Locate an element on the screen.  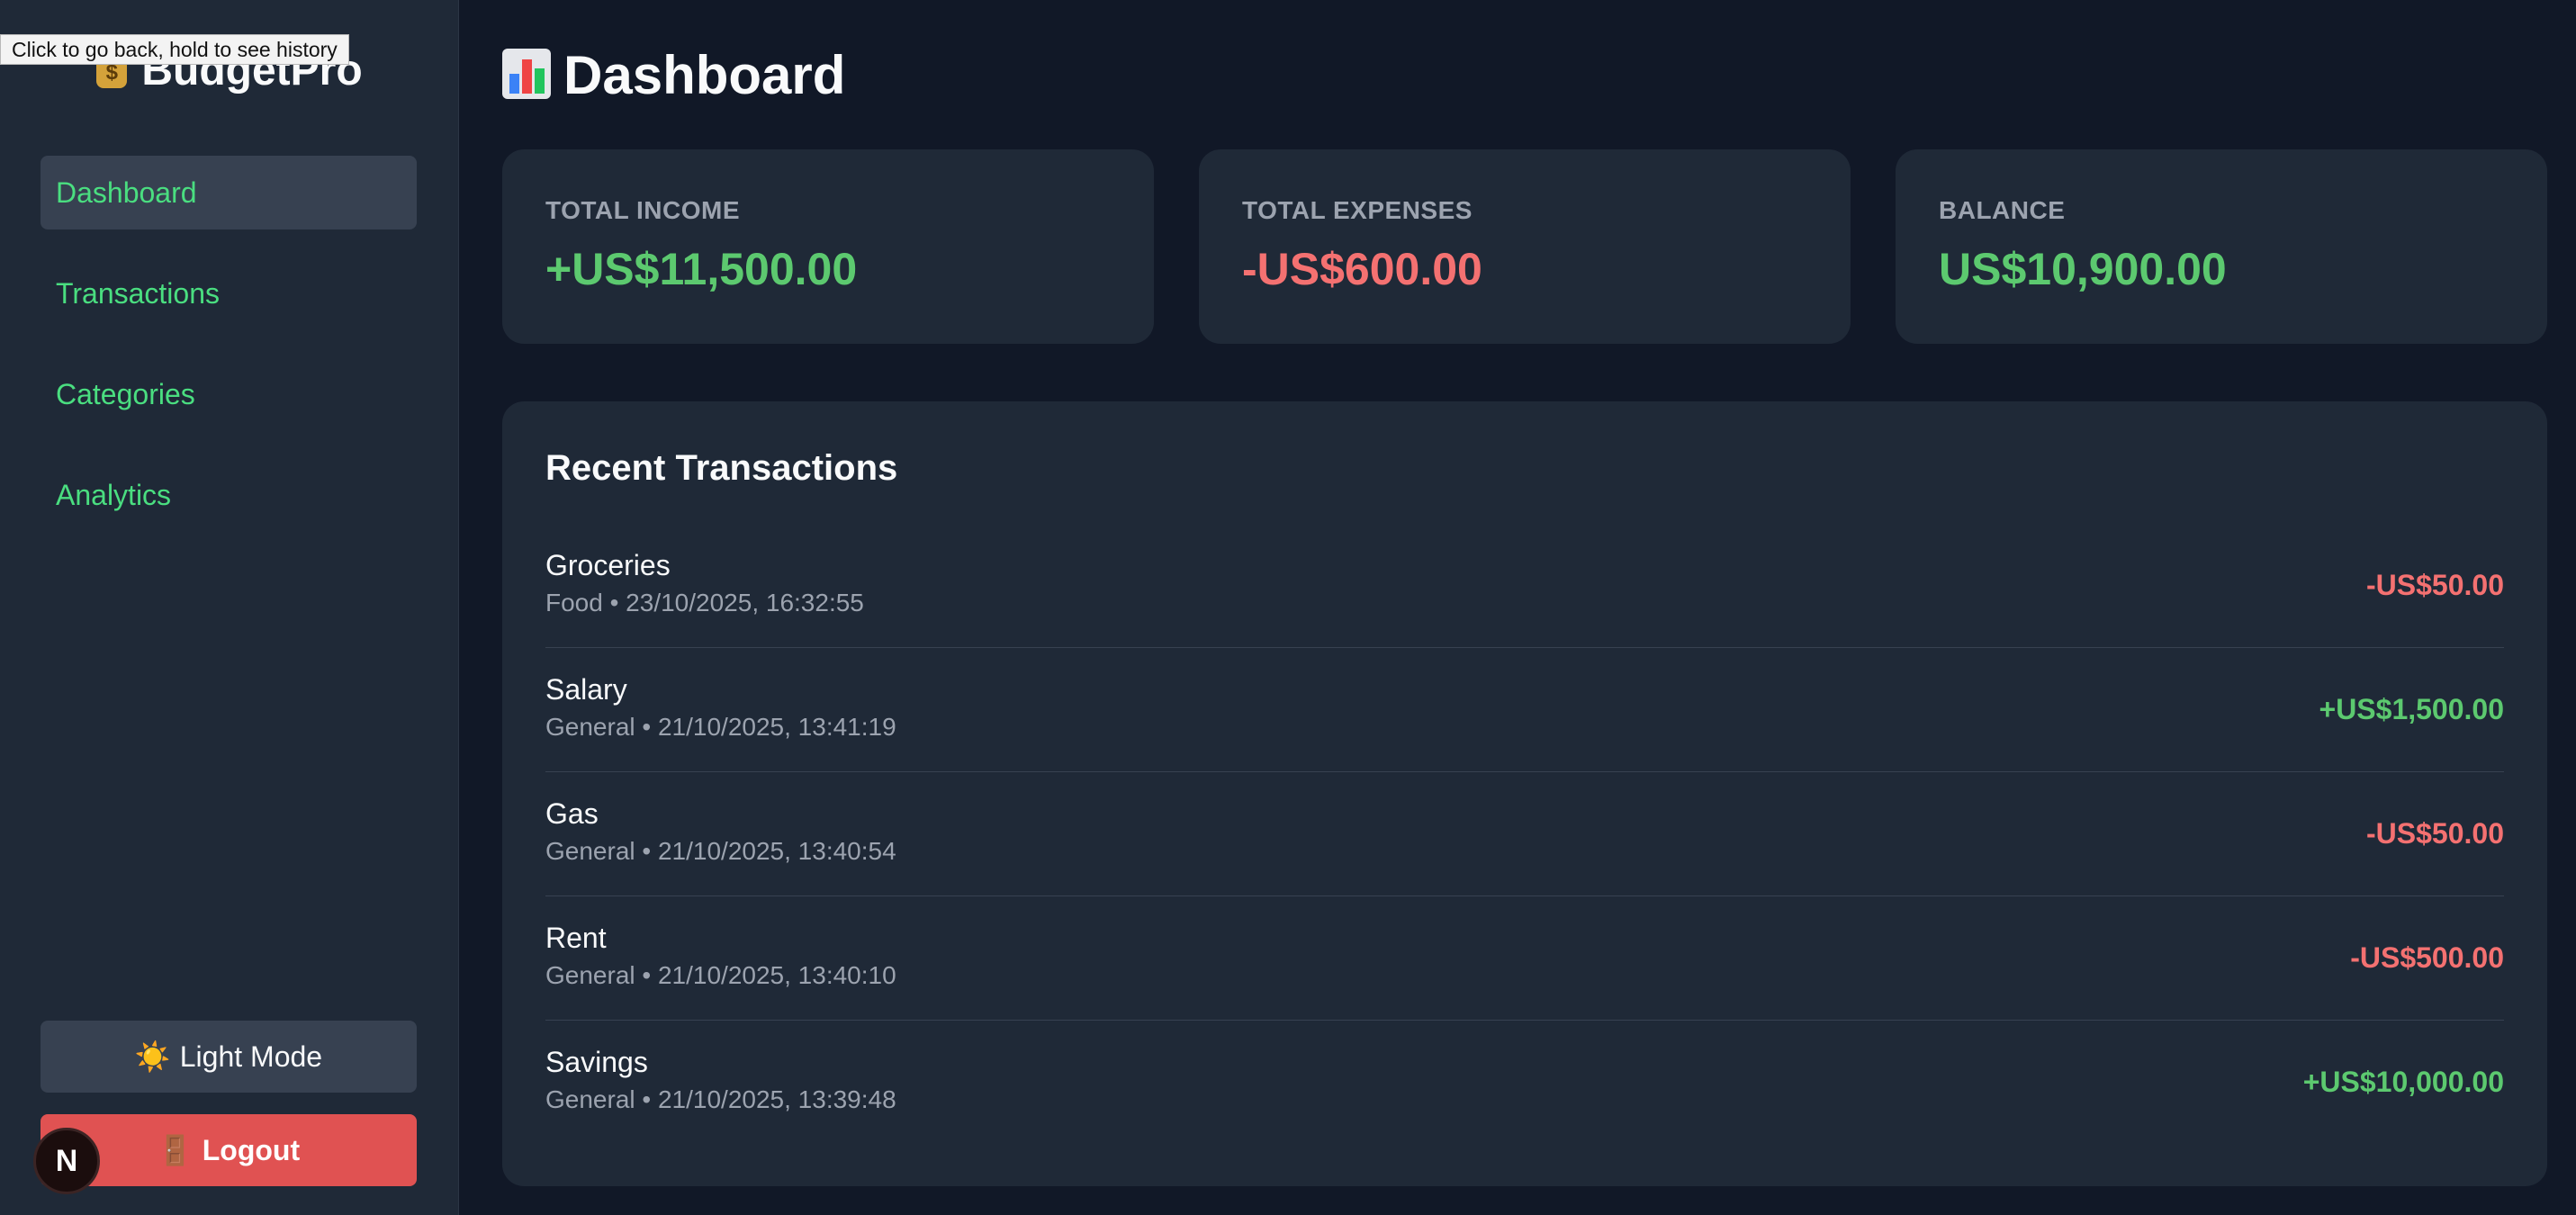
page-title: Dashboard is located at coordinates (673, 76).